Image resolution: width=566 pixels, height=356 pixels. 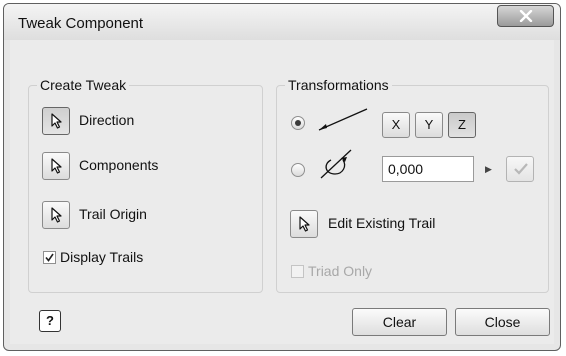 I want to click on window-close-button, so click(x=525, y=16).